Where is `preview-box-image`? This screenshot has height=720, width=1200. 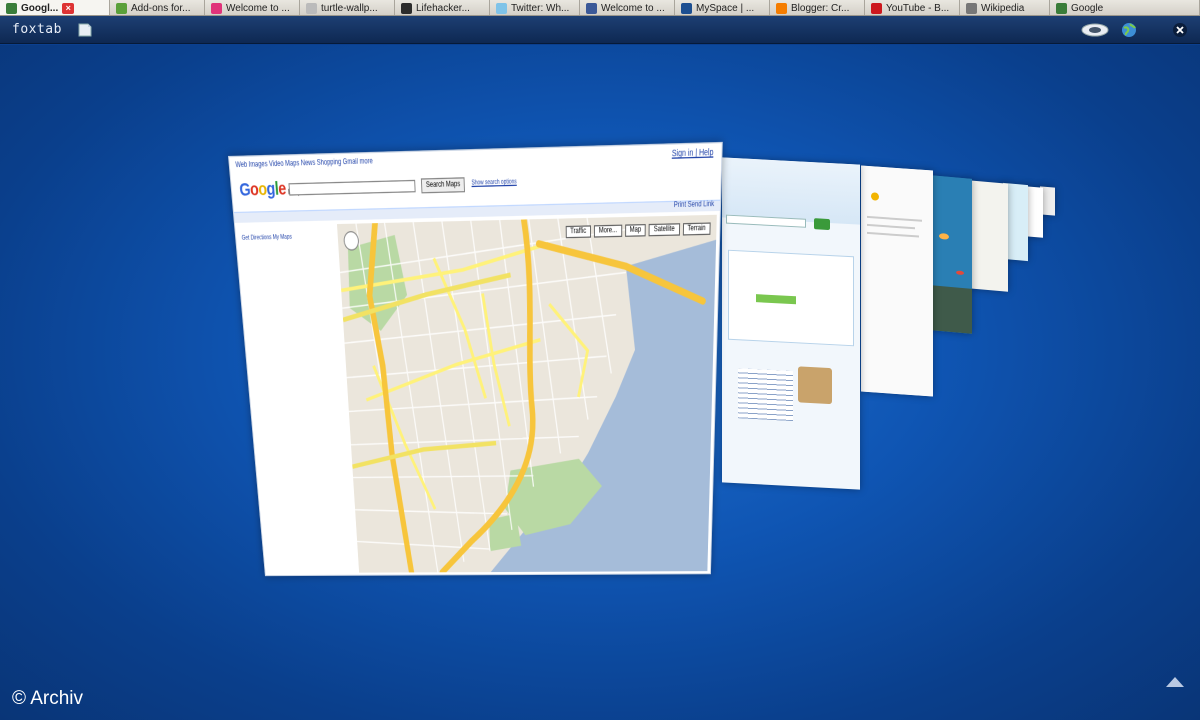
preview-box-image is located at coordinates (815, 385).